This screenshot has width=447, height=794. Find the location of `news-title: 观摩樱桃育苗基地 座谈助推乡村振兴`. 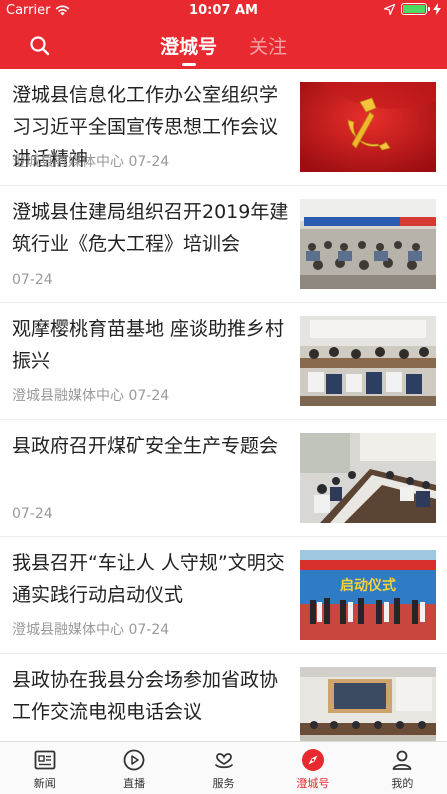

news-title: 观摩樱桃育苗基地 座谈助推乡村振兴 is located at coordinates (148, 345).